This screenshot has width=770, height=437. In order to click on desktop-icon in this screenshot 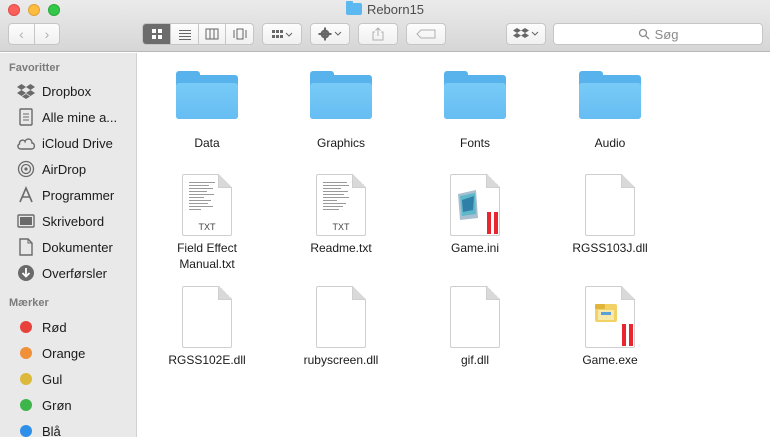, I will do `click(26, 221)`.